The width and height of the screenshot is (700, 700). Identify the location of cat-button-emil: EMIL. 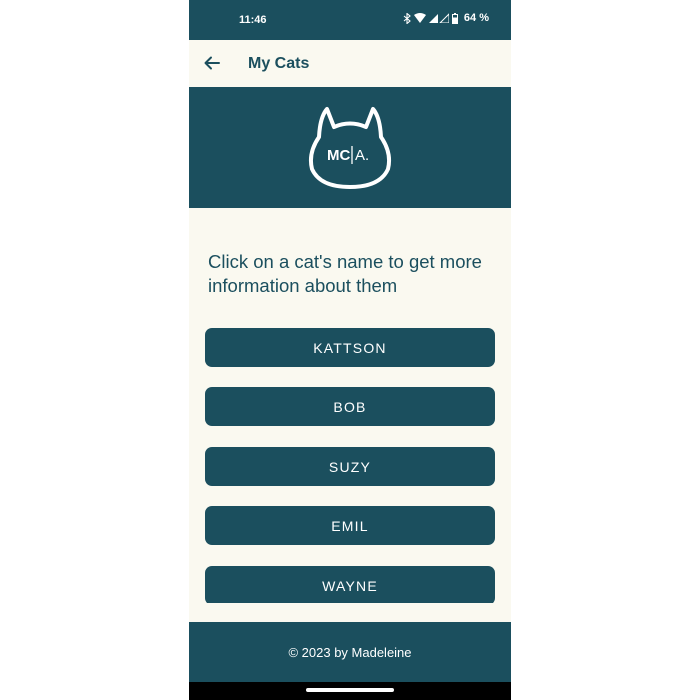
(350, 525).